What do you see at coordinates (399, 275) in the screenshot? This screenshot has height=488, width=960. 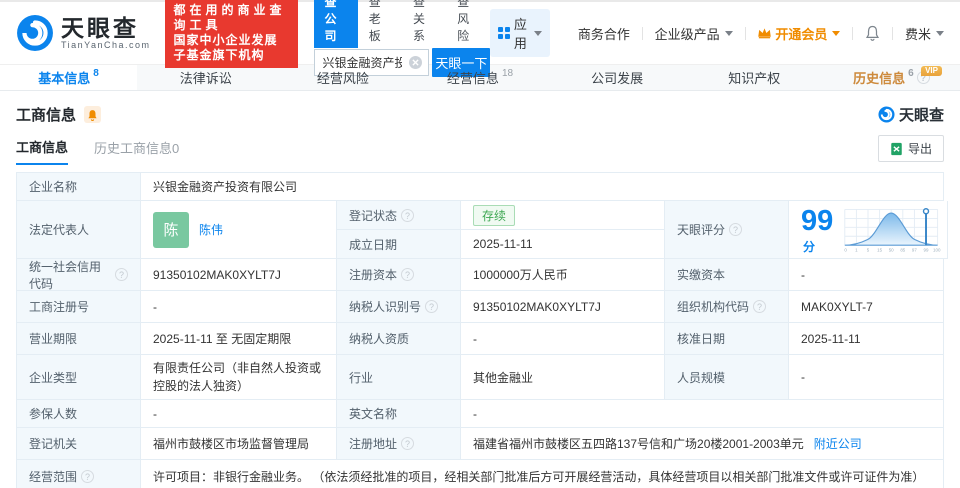 I see `reg-capital-label: 注册资本` at bounding box center [399, 275].